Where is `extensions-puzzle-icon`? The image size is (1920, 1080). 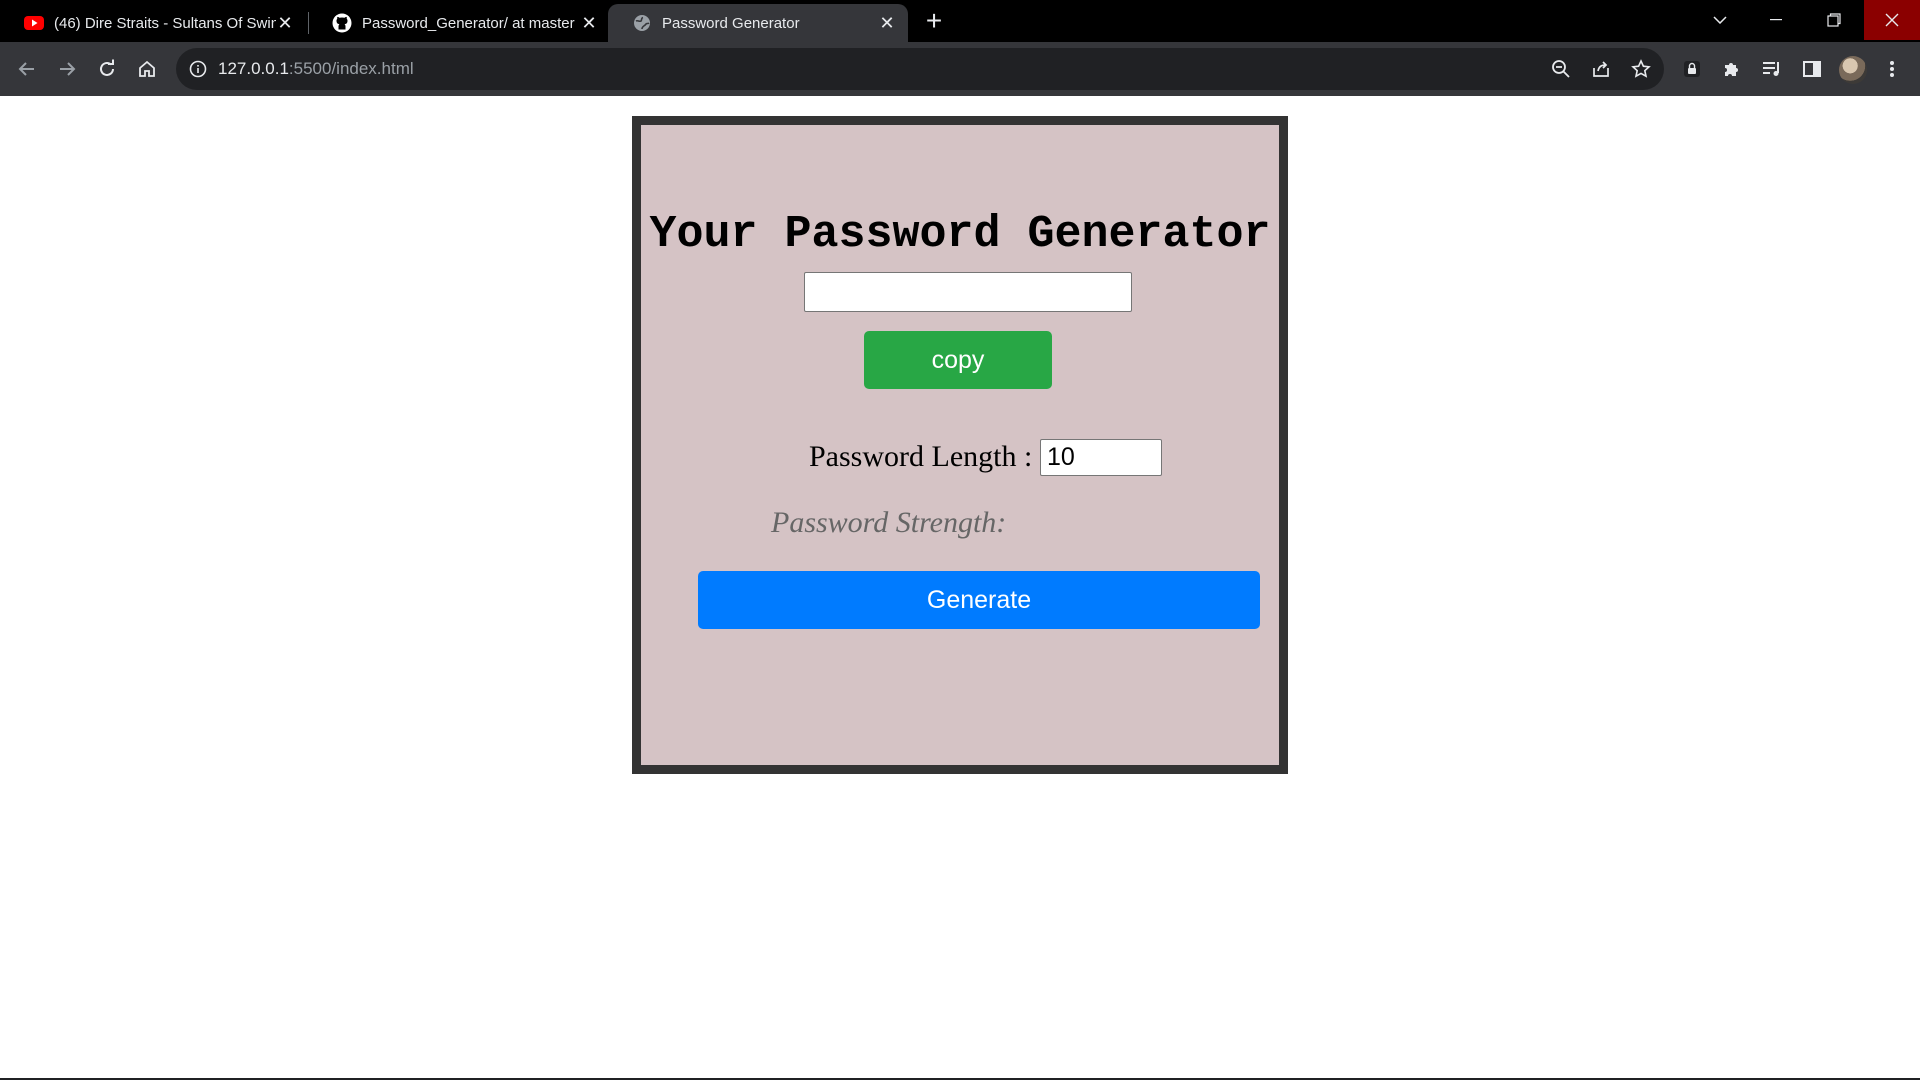 extensions-puzzle-icon is located at coordinates (1732, 69).